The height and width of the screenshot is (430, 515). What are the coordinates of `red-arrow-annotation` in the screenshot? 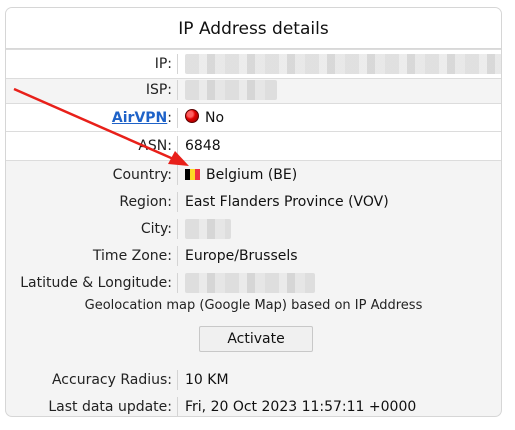 It's located at (101, 126).